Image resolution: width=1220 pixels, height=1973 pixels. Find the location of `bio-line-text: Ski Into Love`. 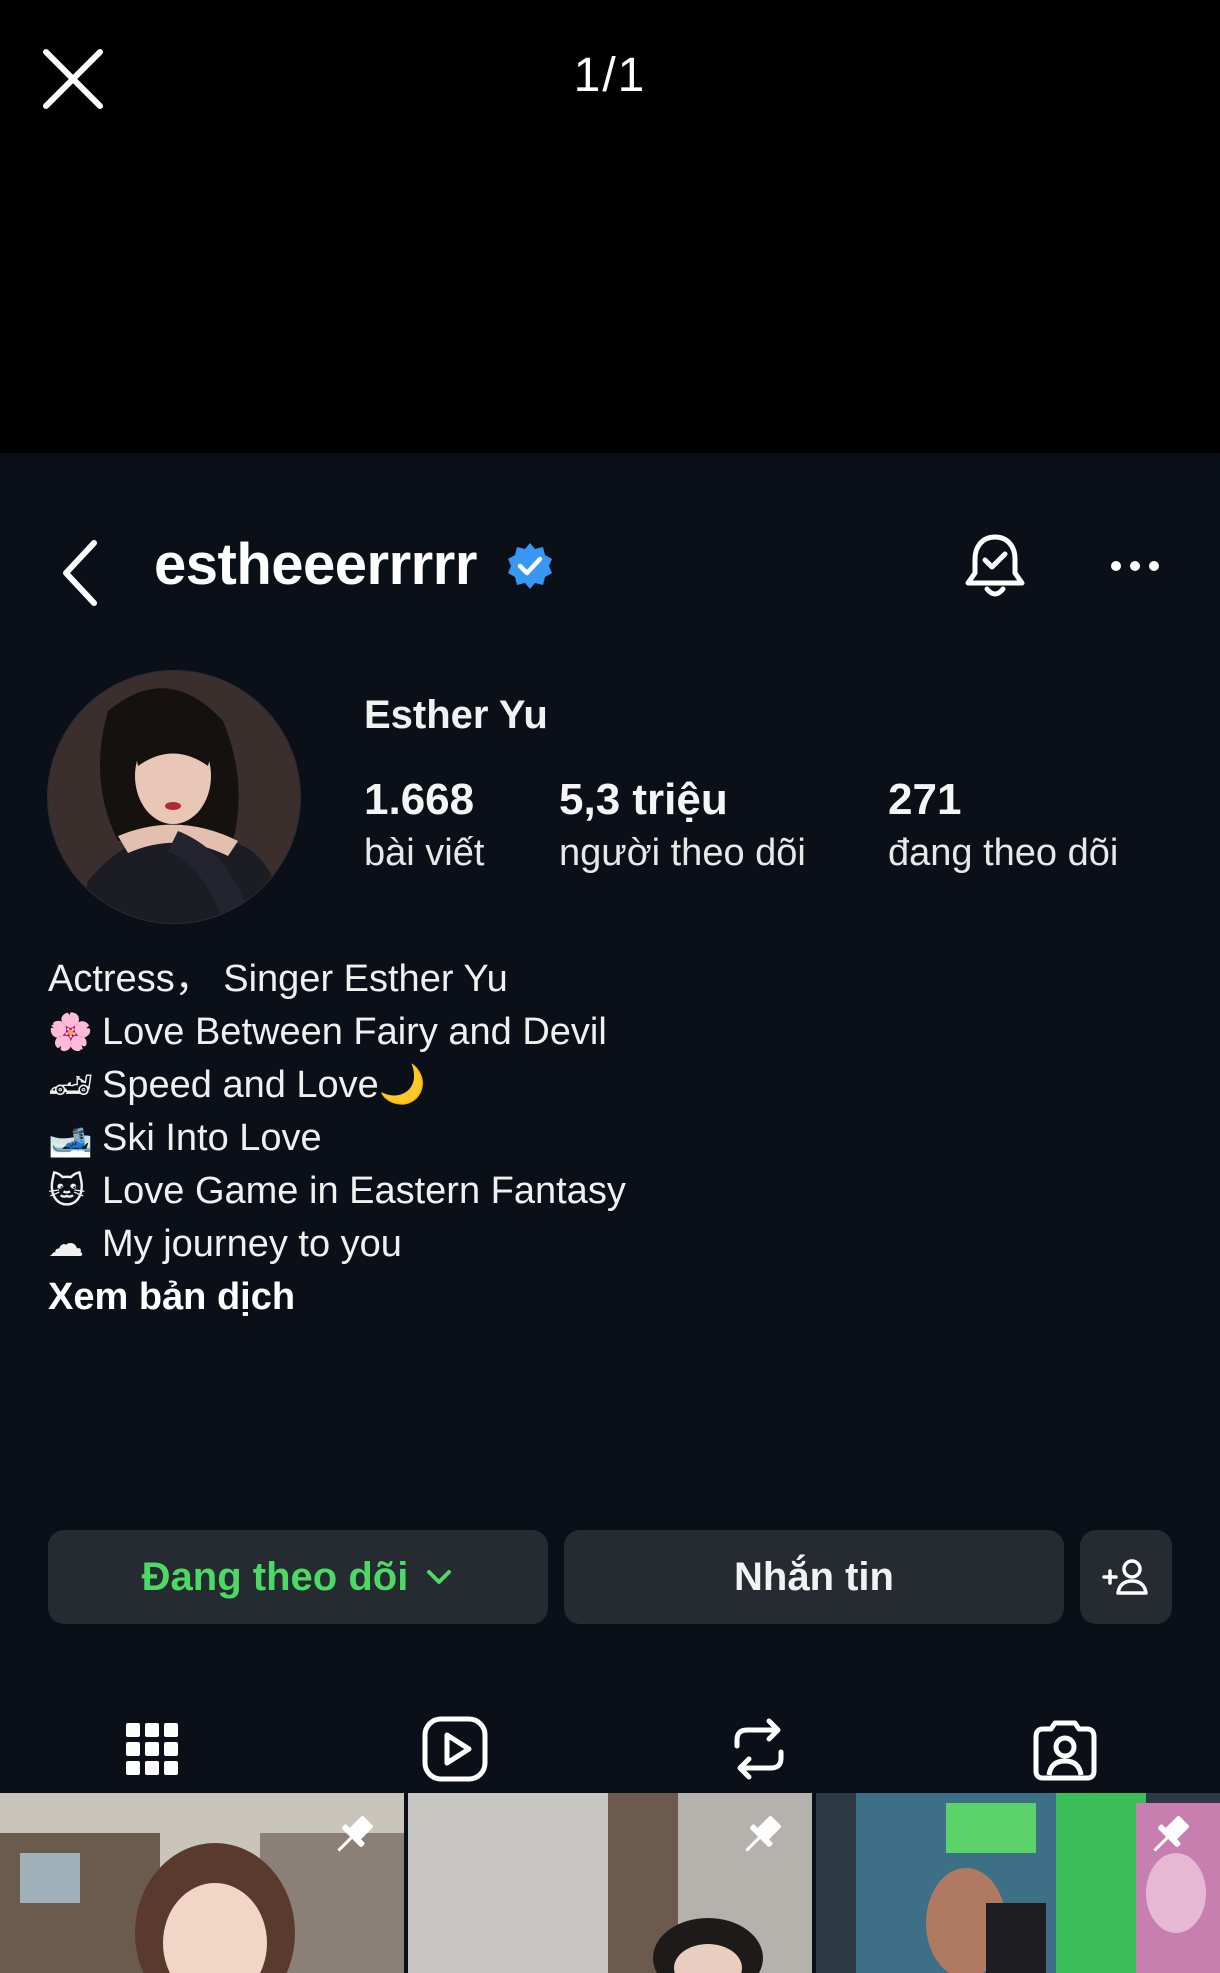

bio-line-text: Ski Into Love is located at coordinates (212, 1138).